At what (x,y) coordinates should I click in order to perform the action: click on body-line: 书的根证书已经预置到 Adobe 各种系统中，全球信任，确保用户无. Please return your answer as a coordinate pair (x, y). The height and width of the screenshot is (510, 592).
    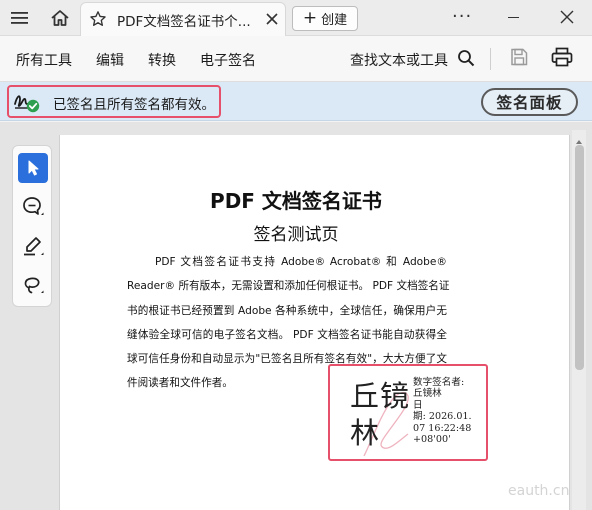
    Looking at the image, I should click on (287, 310).